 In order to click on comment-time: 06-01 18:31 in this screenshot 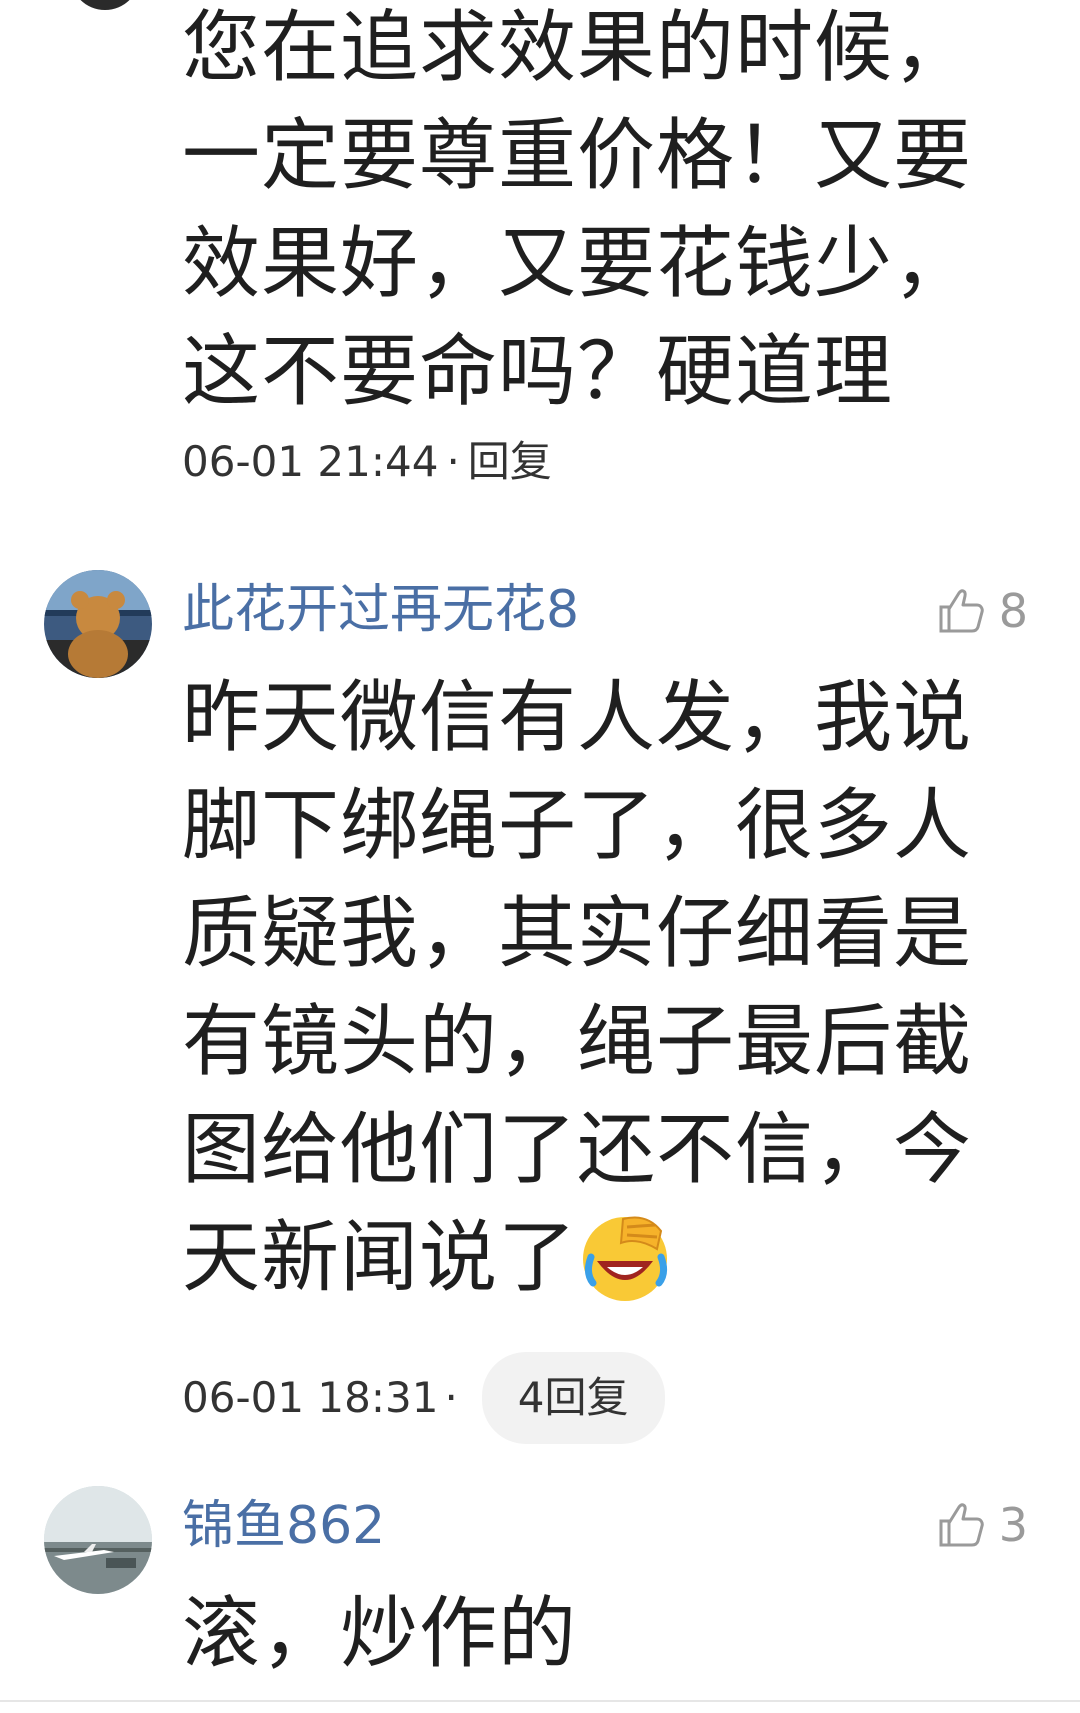, I will do `click(310, 1397)`.